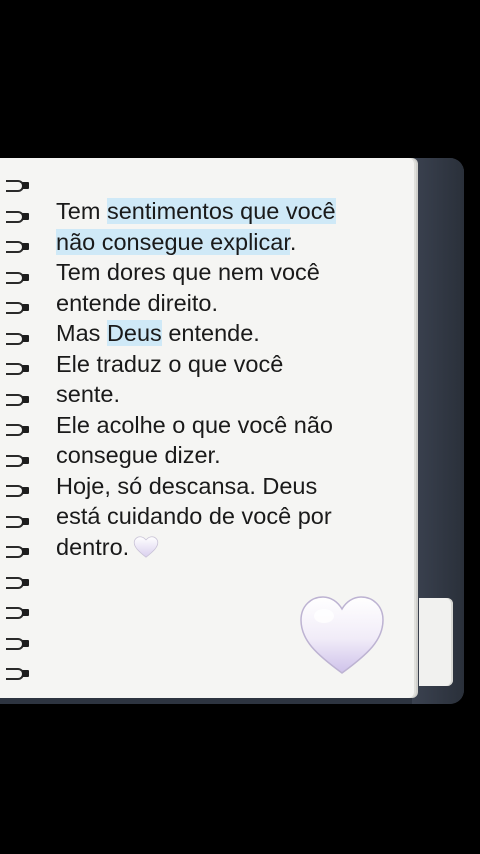  Describe the element at coordinates (436, 642) in the screenshot. I see `notebook-tab` at that location.